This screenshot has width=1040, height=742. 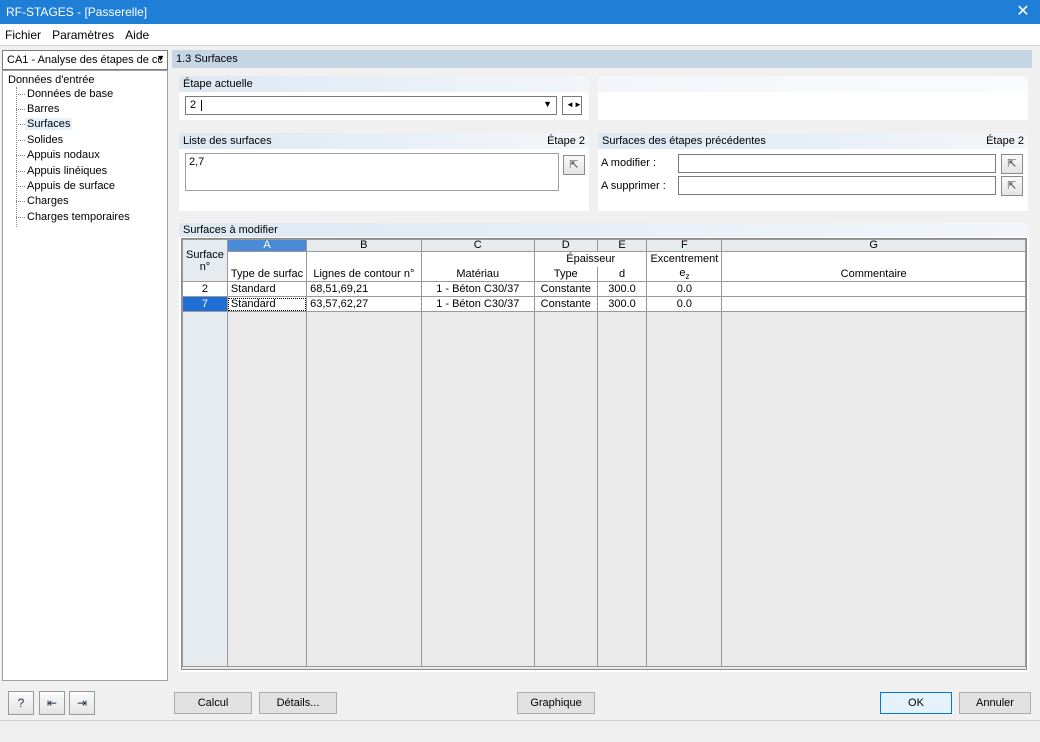 I want to click on case-select-value: CA1 - Analyse des étapes de cc, so click(x=85, y=60).